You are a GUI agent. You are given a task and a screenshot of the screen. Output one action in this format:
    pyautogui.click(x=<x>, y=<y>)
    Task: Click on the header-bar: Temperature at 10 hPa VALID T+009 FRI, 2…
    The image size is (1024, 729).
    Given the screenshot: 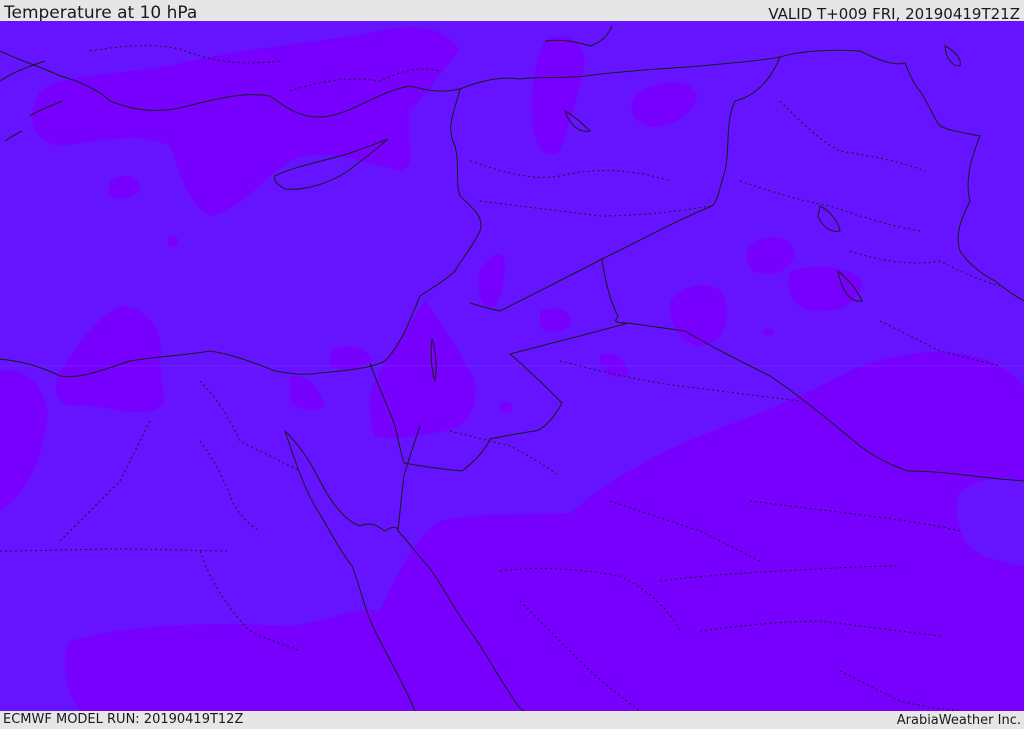 What is the action you would take?
    pyautogui.click(x=512, y=11)
    